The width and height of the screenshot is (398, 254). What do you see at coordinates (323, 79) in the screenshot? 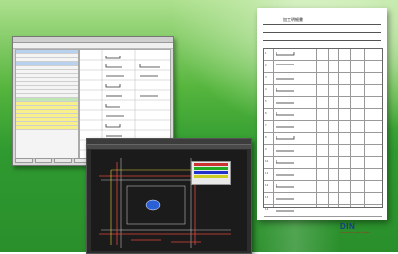
I see `table-row: 3` at bounding box center [323, 79].